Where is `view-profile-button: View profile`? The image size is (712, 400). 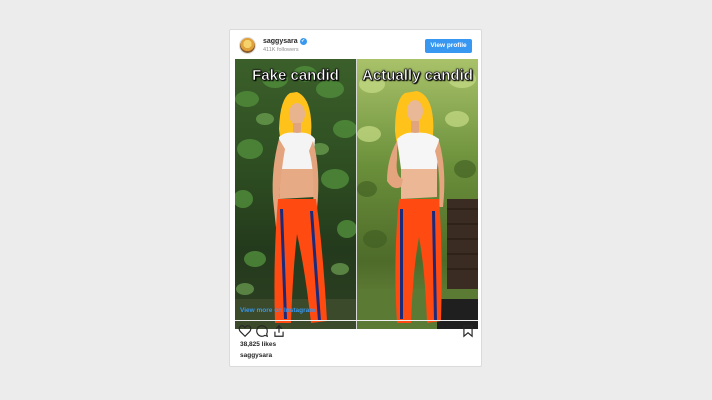
view-profile-button: View profile is located at coordinates (448, 46).